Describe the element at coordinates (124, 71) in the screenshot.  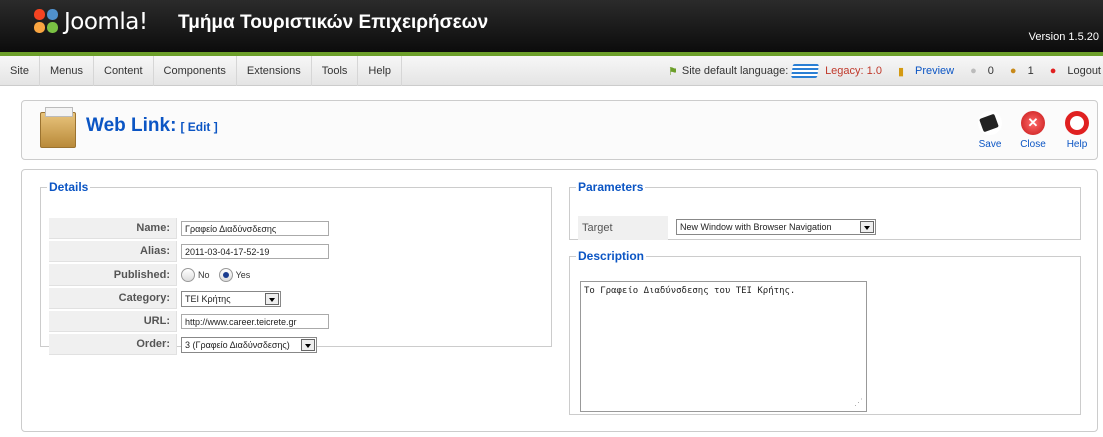
I see `menu-content: Content` at that location.